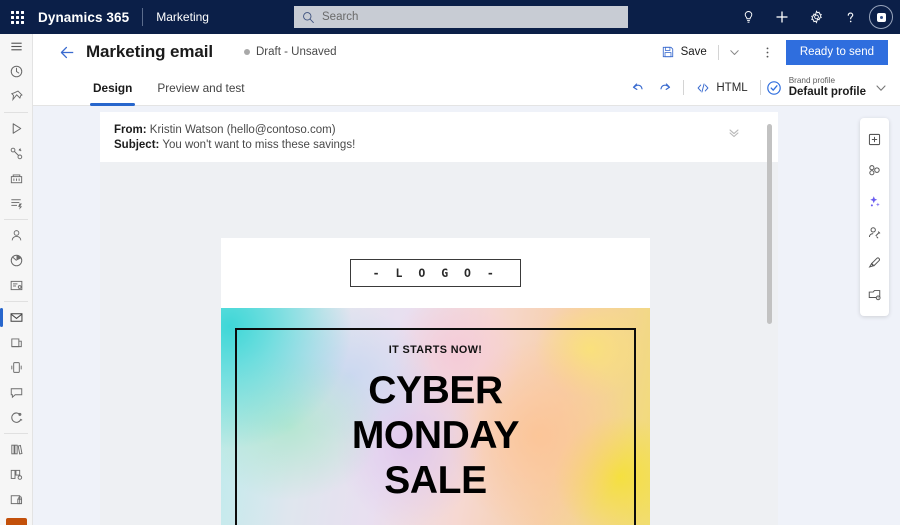 This screenshot has width=900, height=525. I want to click on search-box, so click(461, 17).